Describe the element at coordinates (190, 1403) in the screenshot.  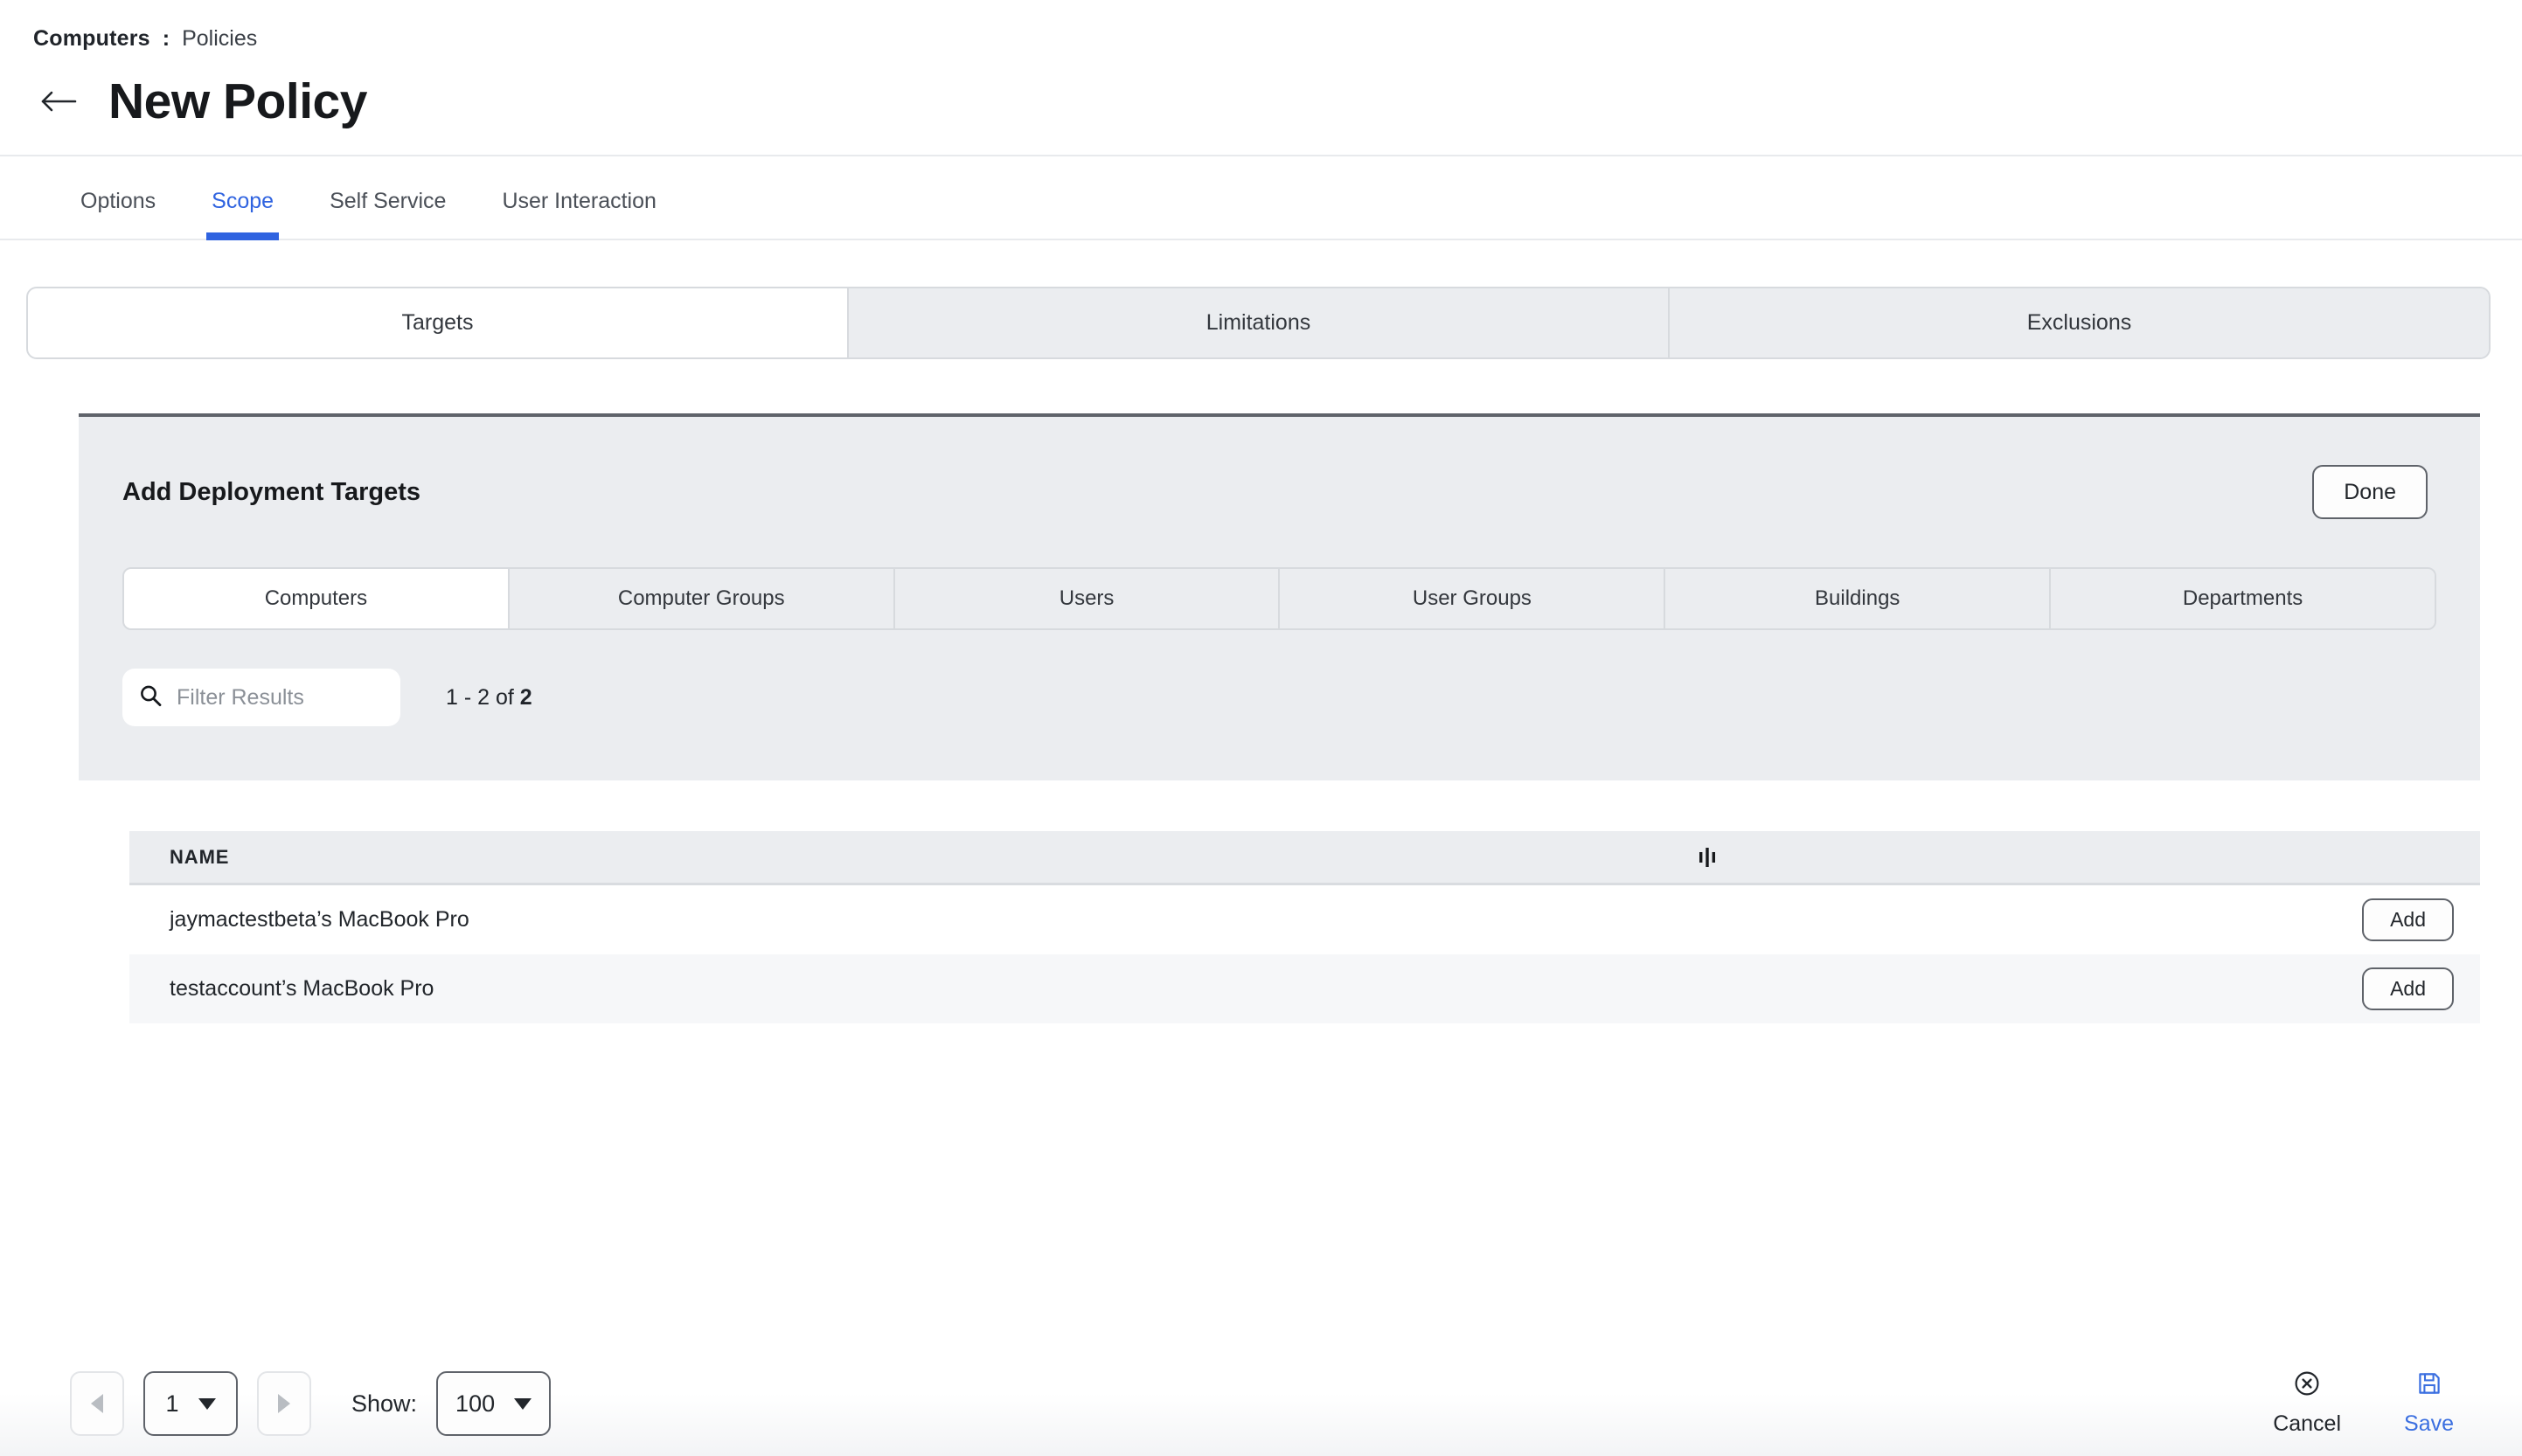
I see `page-number-select: 1` at that location.